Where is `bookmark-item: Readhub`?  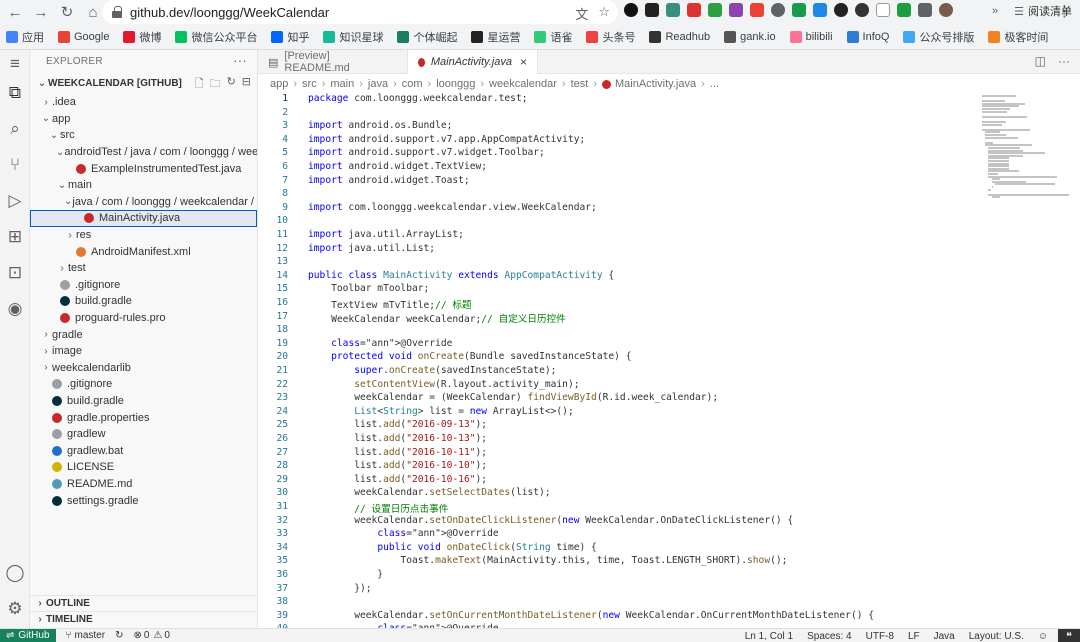
bookmark-item: Readhub is located at coordinates (679, 37).